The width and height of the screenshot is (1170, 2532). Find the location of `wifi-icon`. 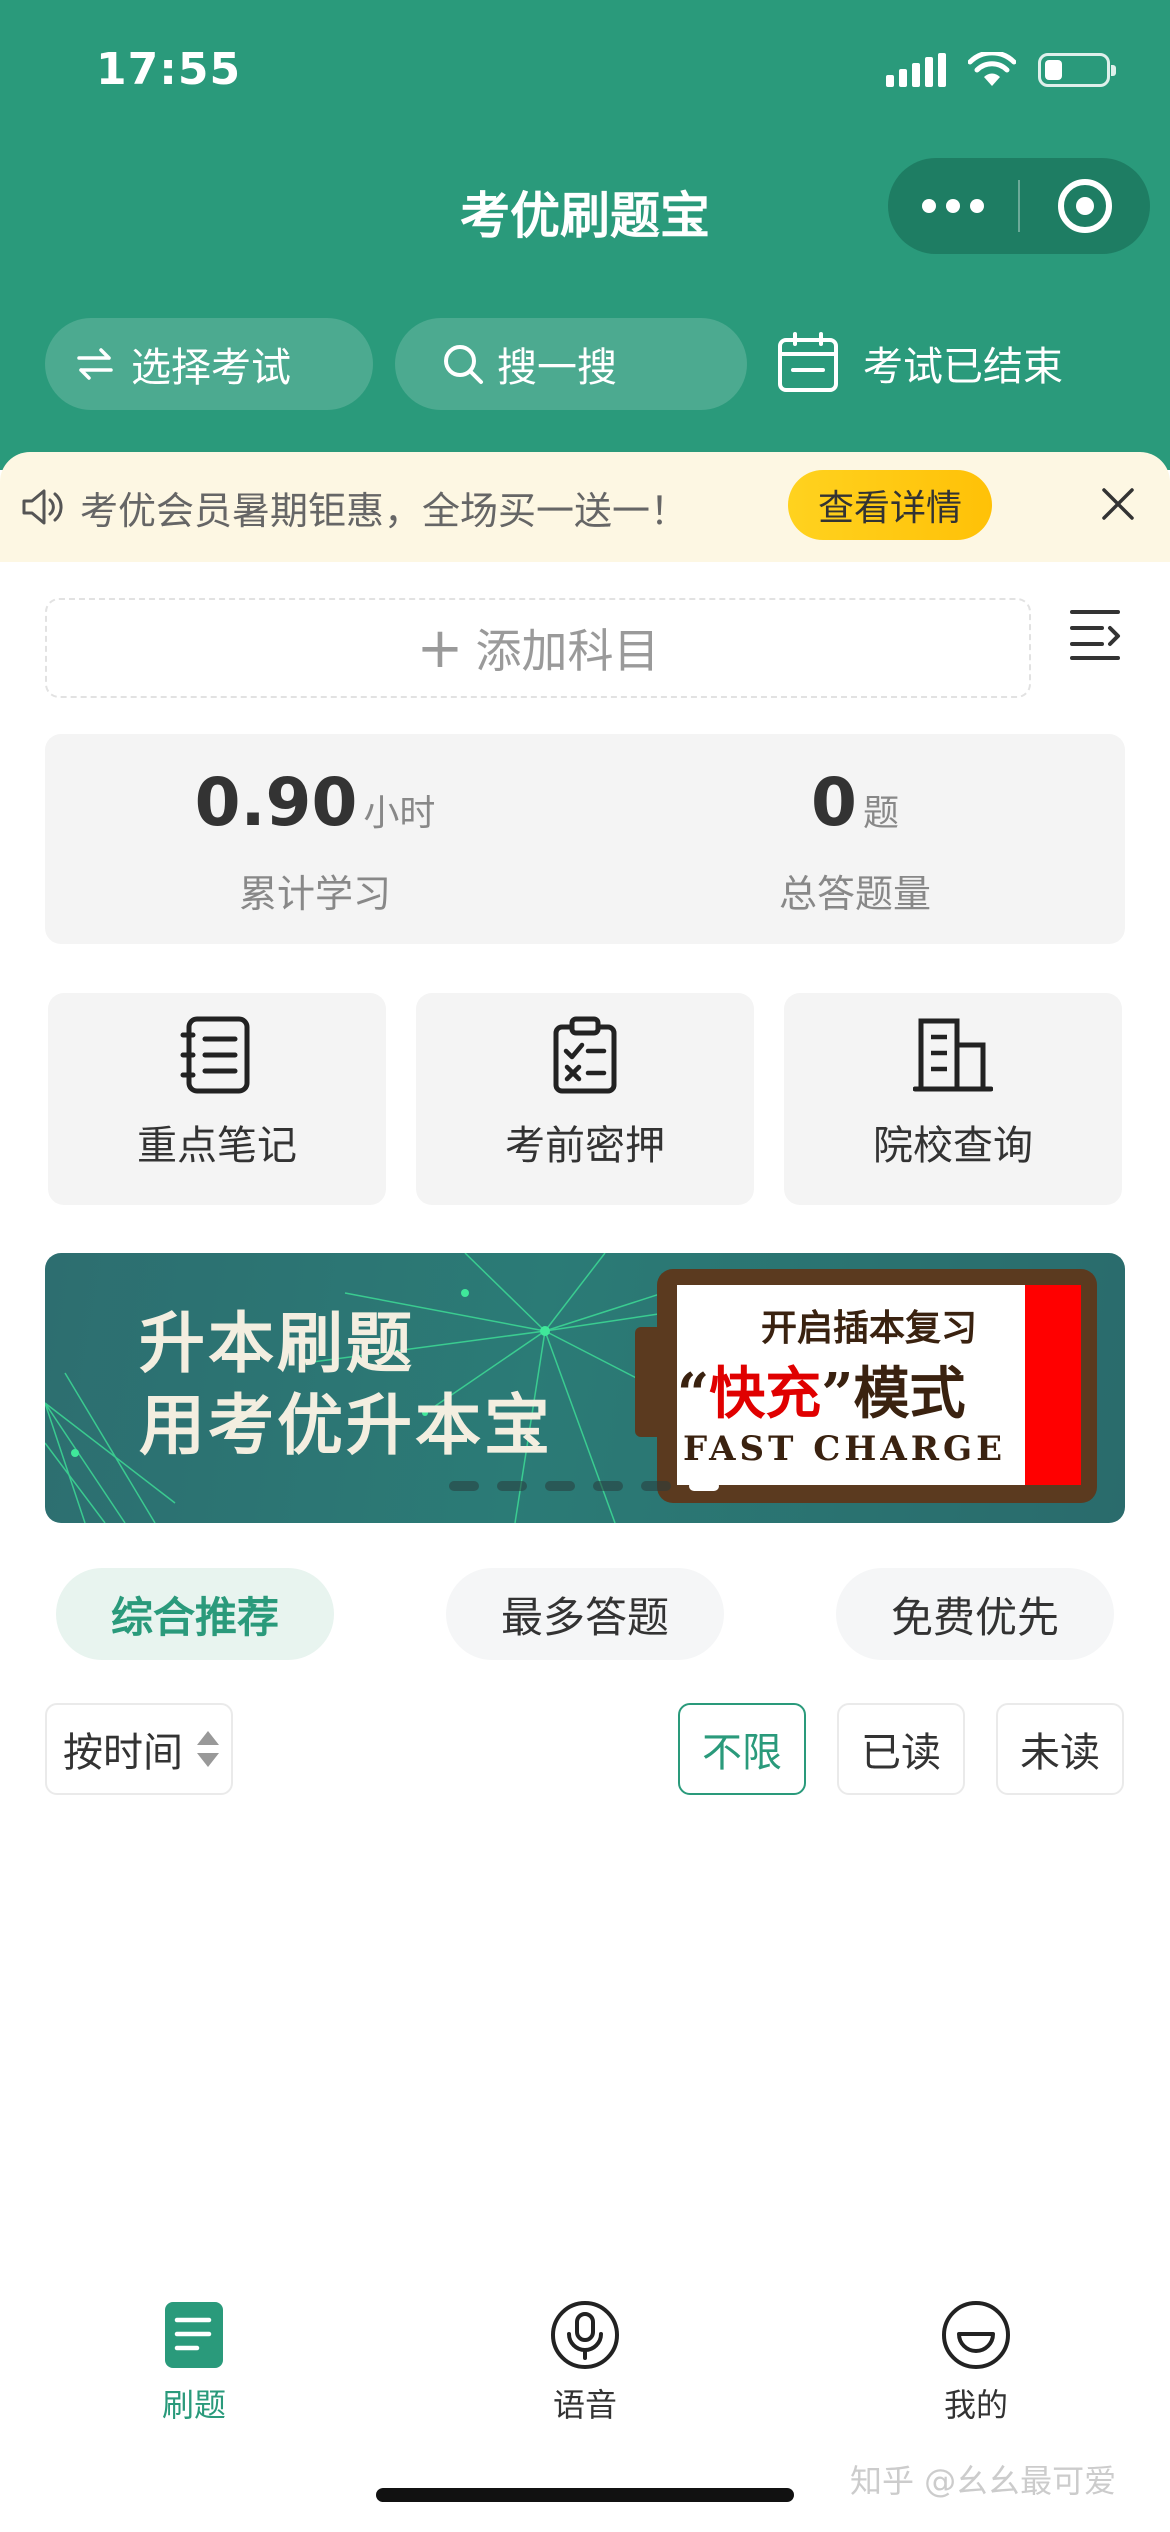

wifi-icon is located at coordinates (992, 69).